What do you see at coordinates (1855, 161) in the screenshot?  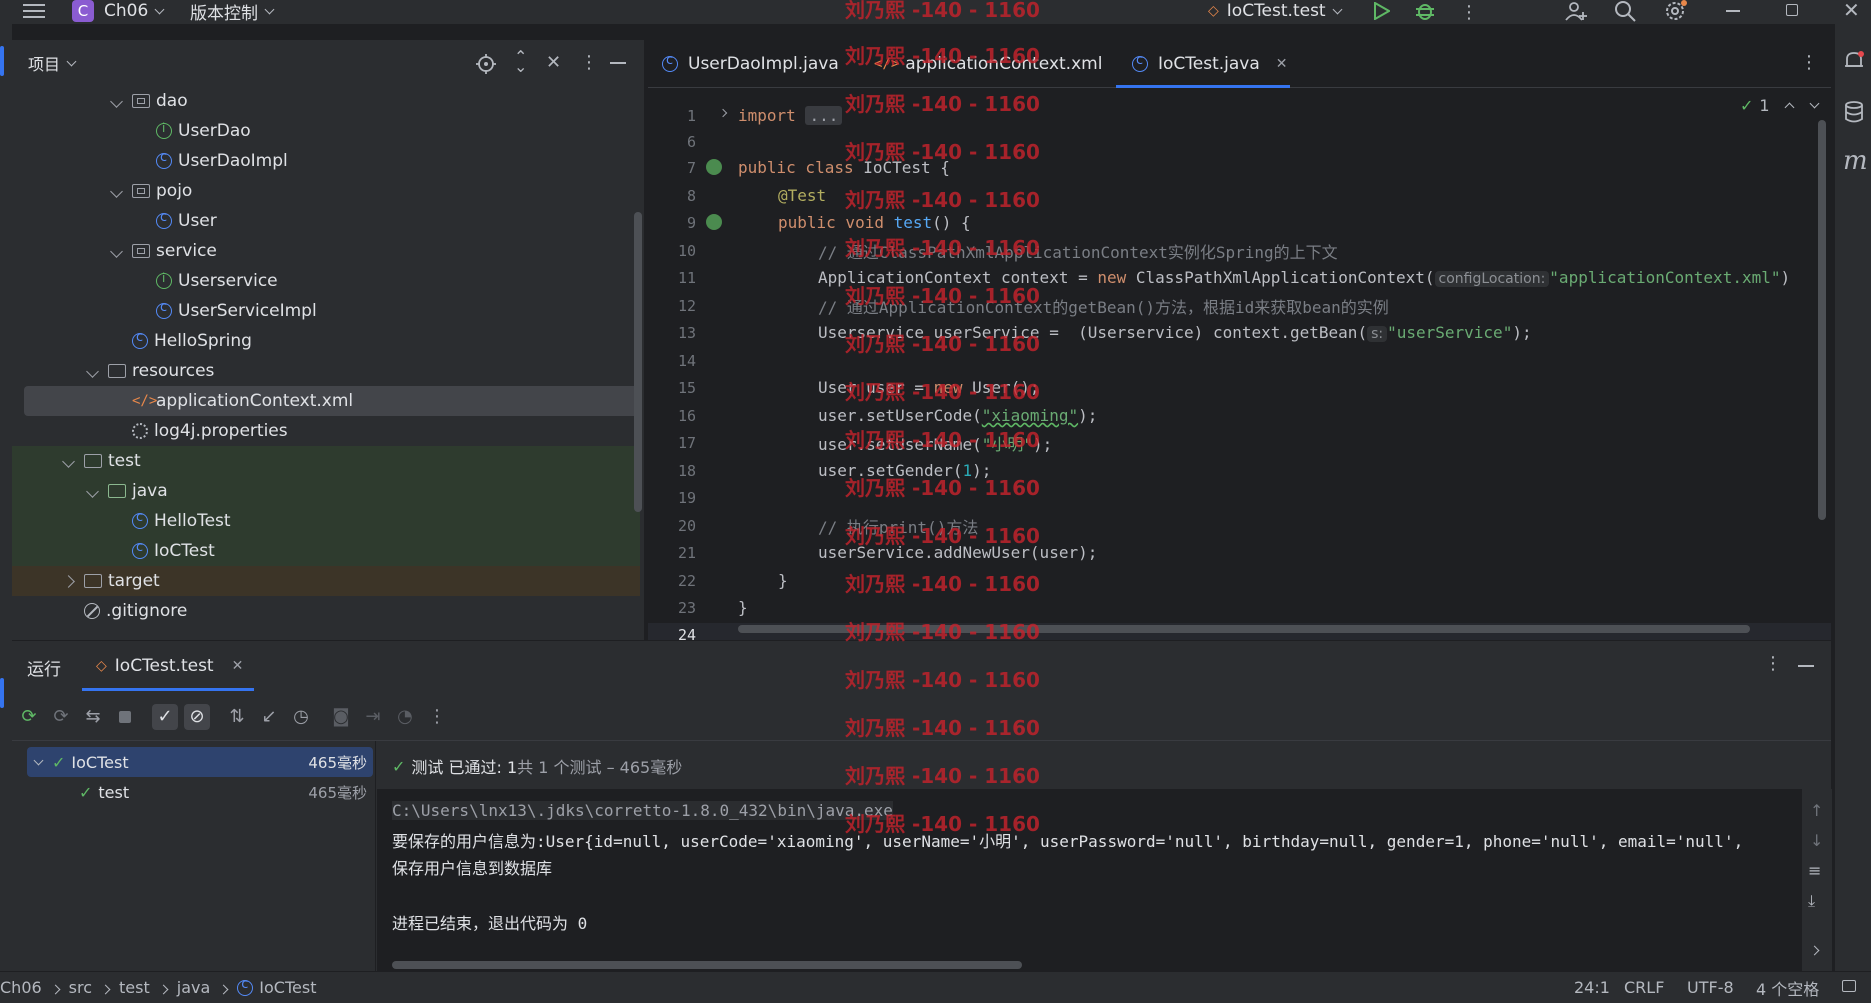 I see `maven-icon: m` at bounding box center [1855, 161].